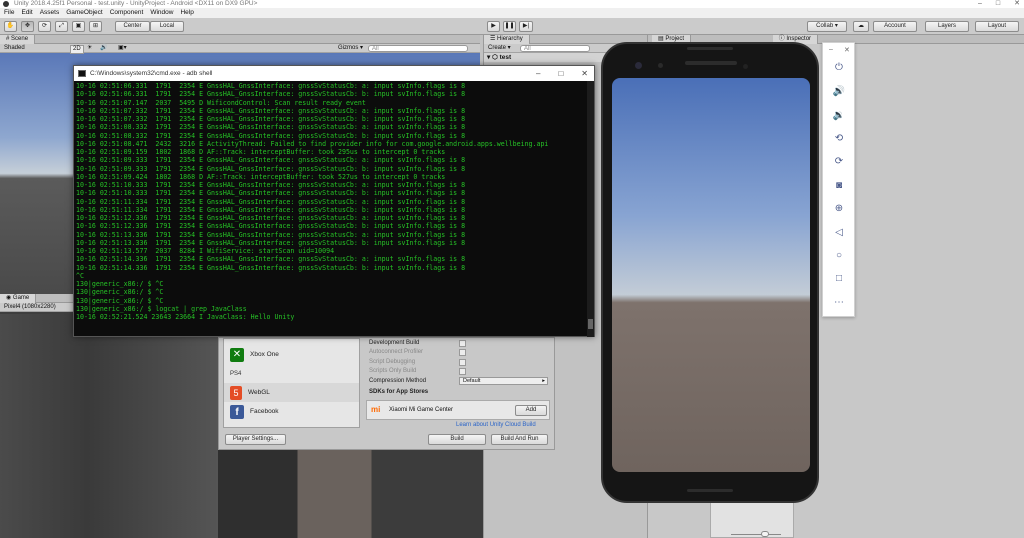 This screenshot has height=538, width=1024. Describe the element at coordinates (462, 362) in the screenshot. I see `script-debugging-checkbox` at that location.